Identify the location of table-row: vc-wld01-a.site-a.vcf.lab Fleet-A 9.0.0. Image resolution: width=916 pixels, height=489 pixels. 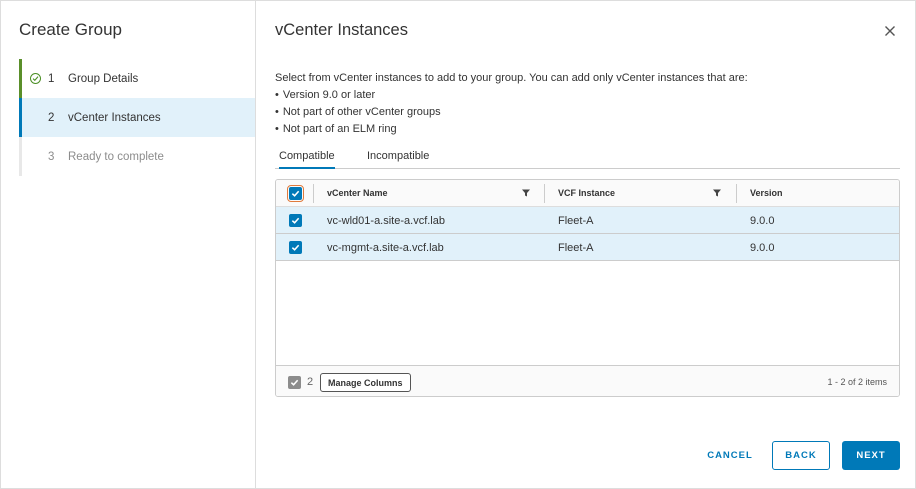
(587, 220).